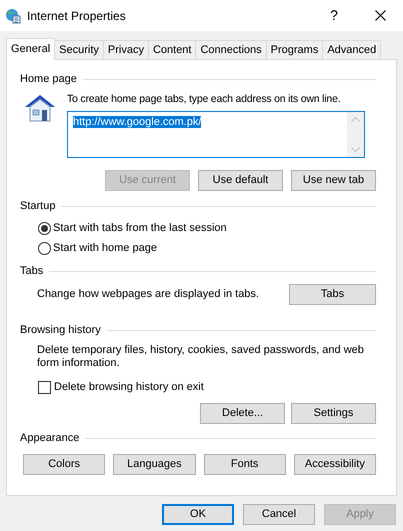 This screenshot has height=531, width=403. I want to click on push-button: Use default, so click(240, 180).